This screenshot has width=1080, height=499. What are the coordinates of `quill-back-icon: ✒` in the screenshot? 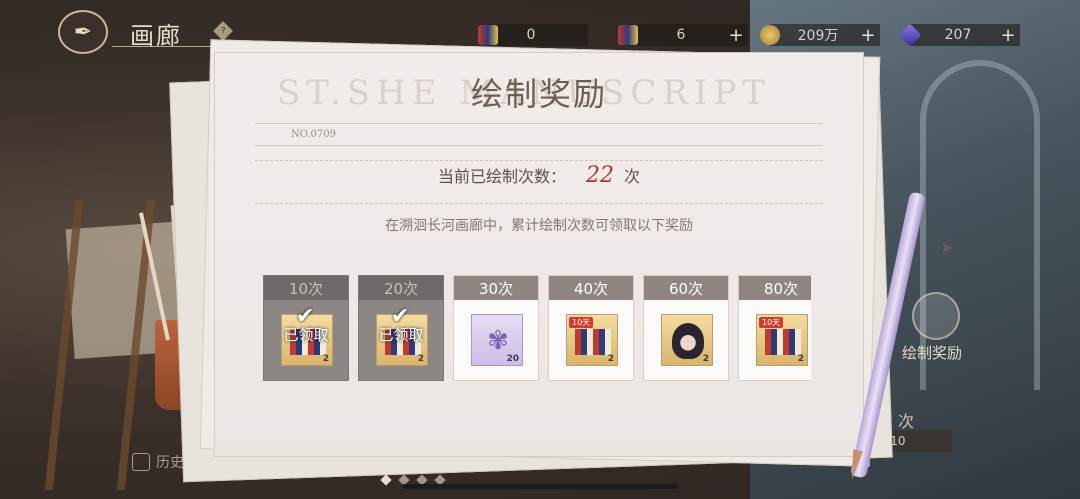 It's located at (83, 32).